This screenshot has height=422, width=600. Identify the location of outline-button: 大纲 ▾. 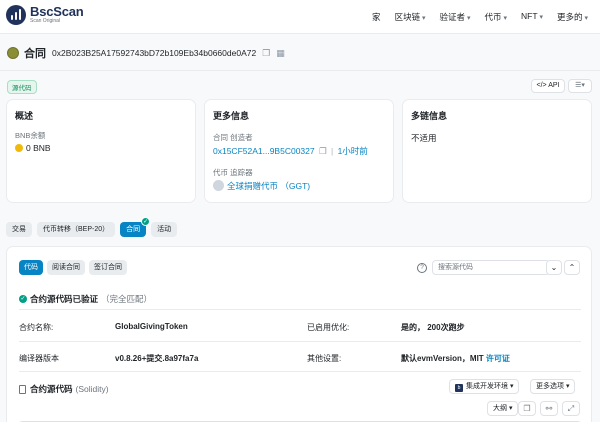
(503, 408).